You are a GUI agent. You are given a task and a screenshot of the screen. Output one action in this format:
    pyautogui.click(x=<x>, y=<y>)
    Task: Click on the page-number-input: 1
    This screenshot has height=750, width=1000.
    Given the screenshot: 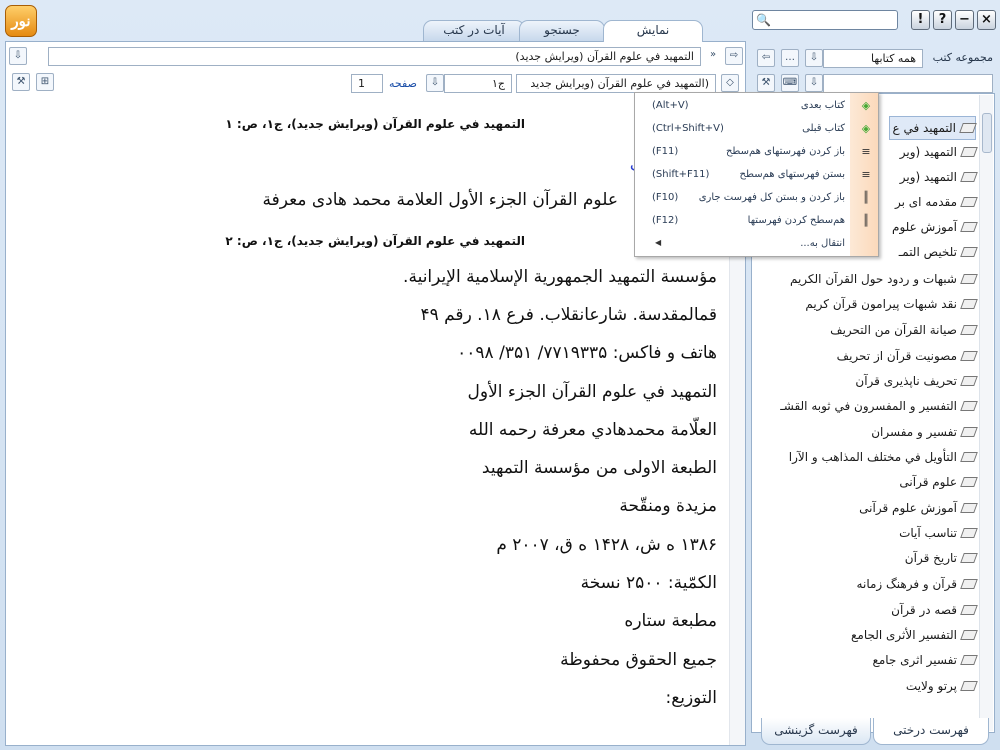 What is the action you would take?
    pyautogui.click(x=367, y=83)
    